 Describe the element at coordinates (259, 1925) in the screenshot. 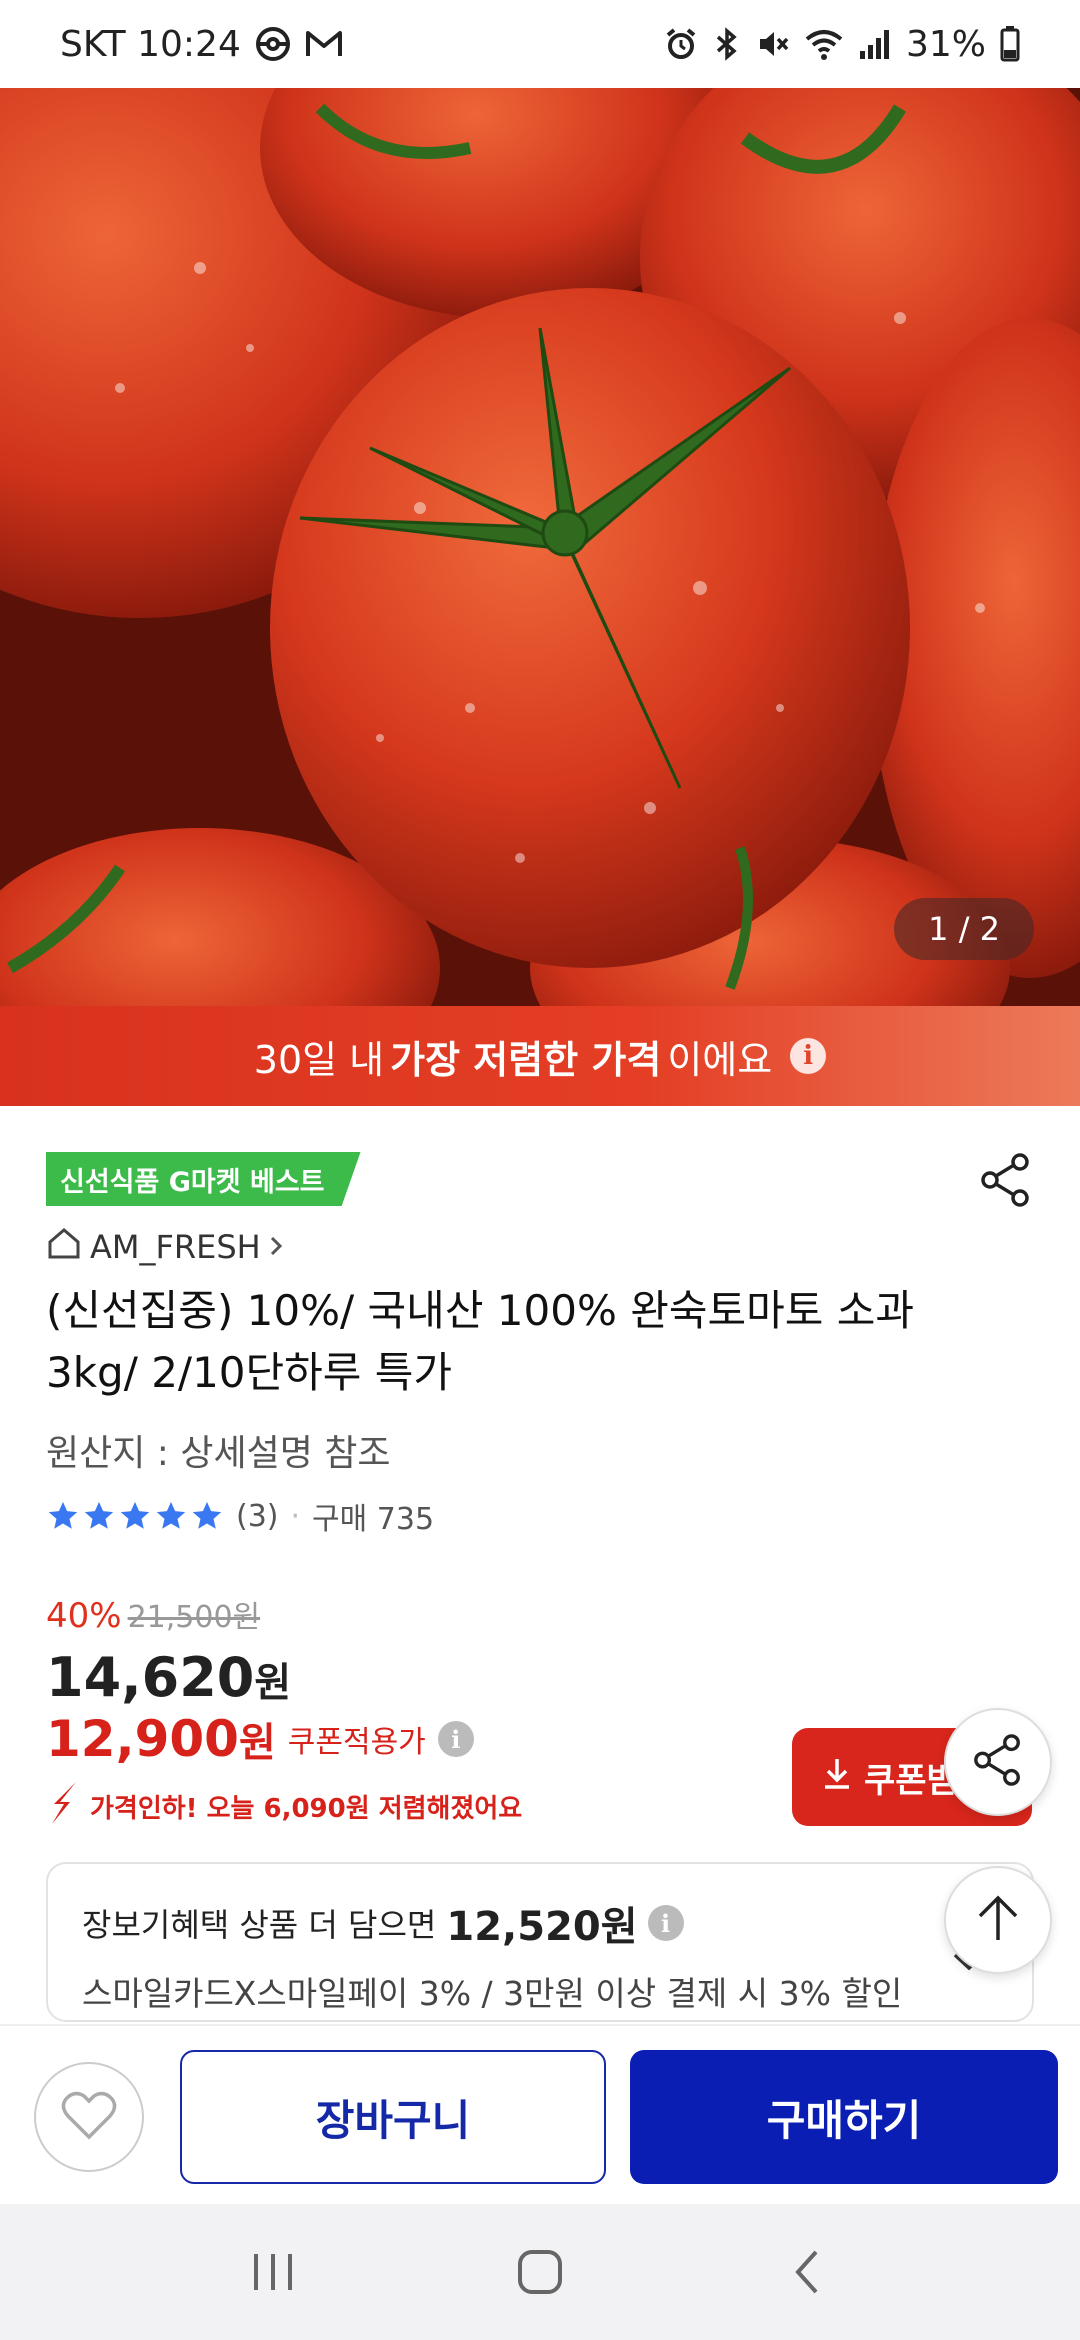

I see `benefit-prefix: 장보기혜택 상품 더 담으면` at that location.